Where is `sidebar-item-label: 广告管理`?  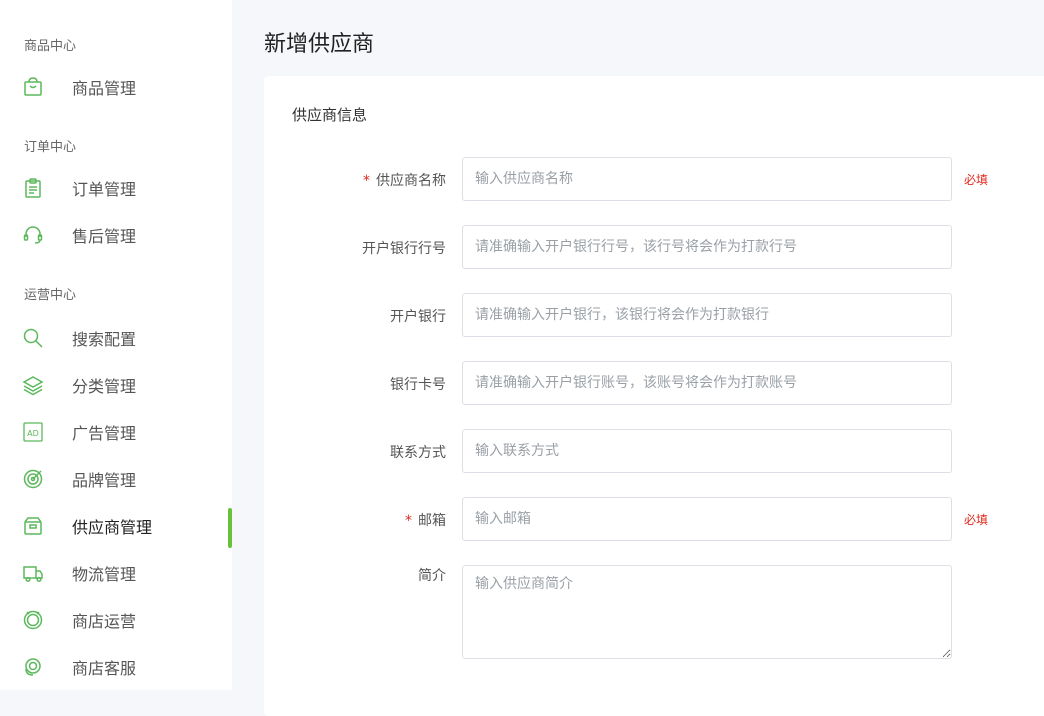 sidebar-item-label: 广告管理 is located at coordinates (104, 433).